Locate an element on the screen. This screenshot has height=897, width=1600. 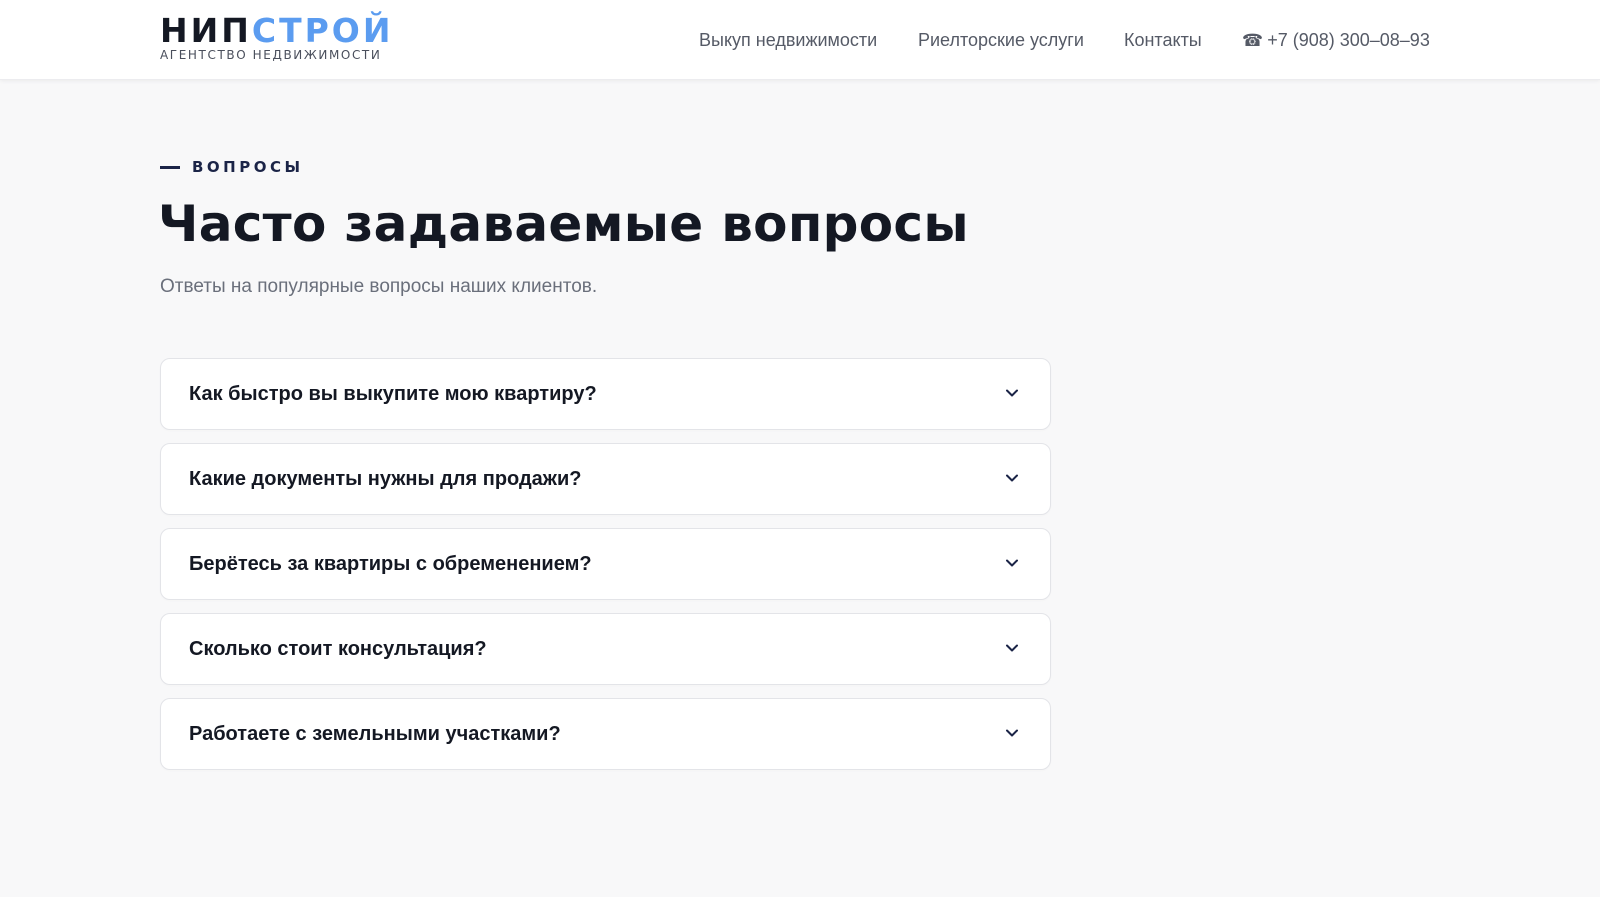
logo-part-dark: НИП is located at coordinates (206, 30).